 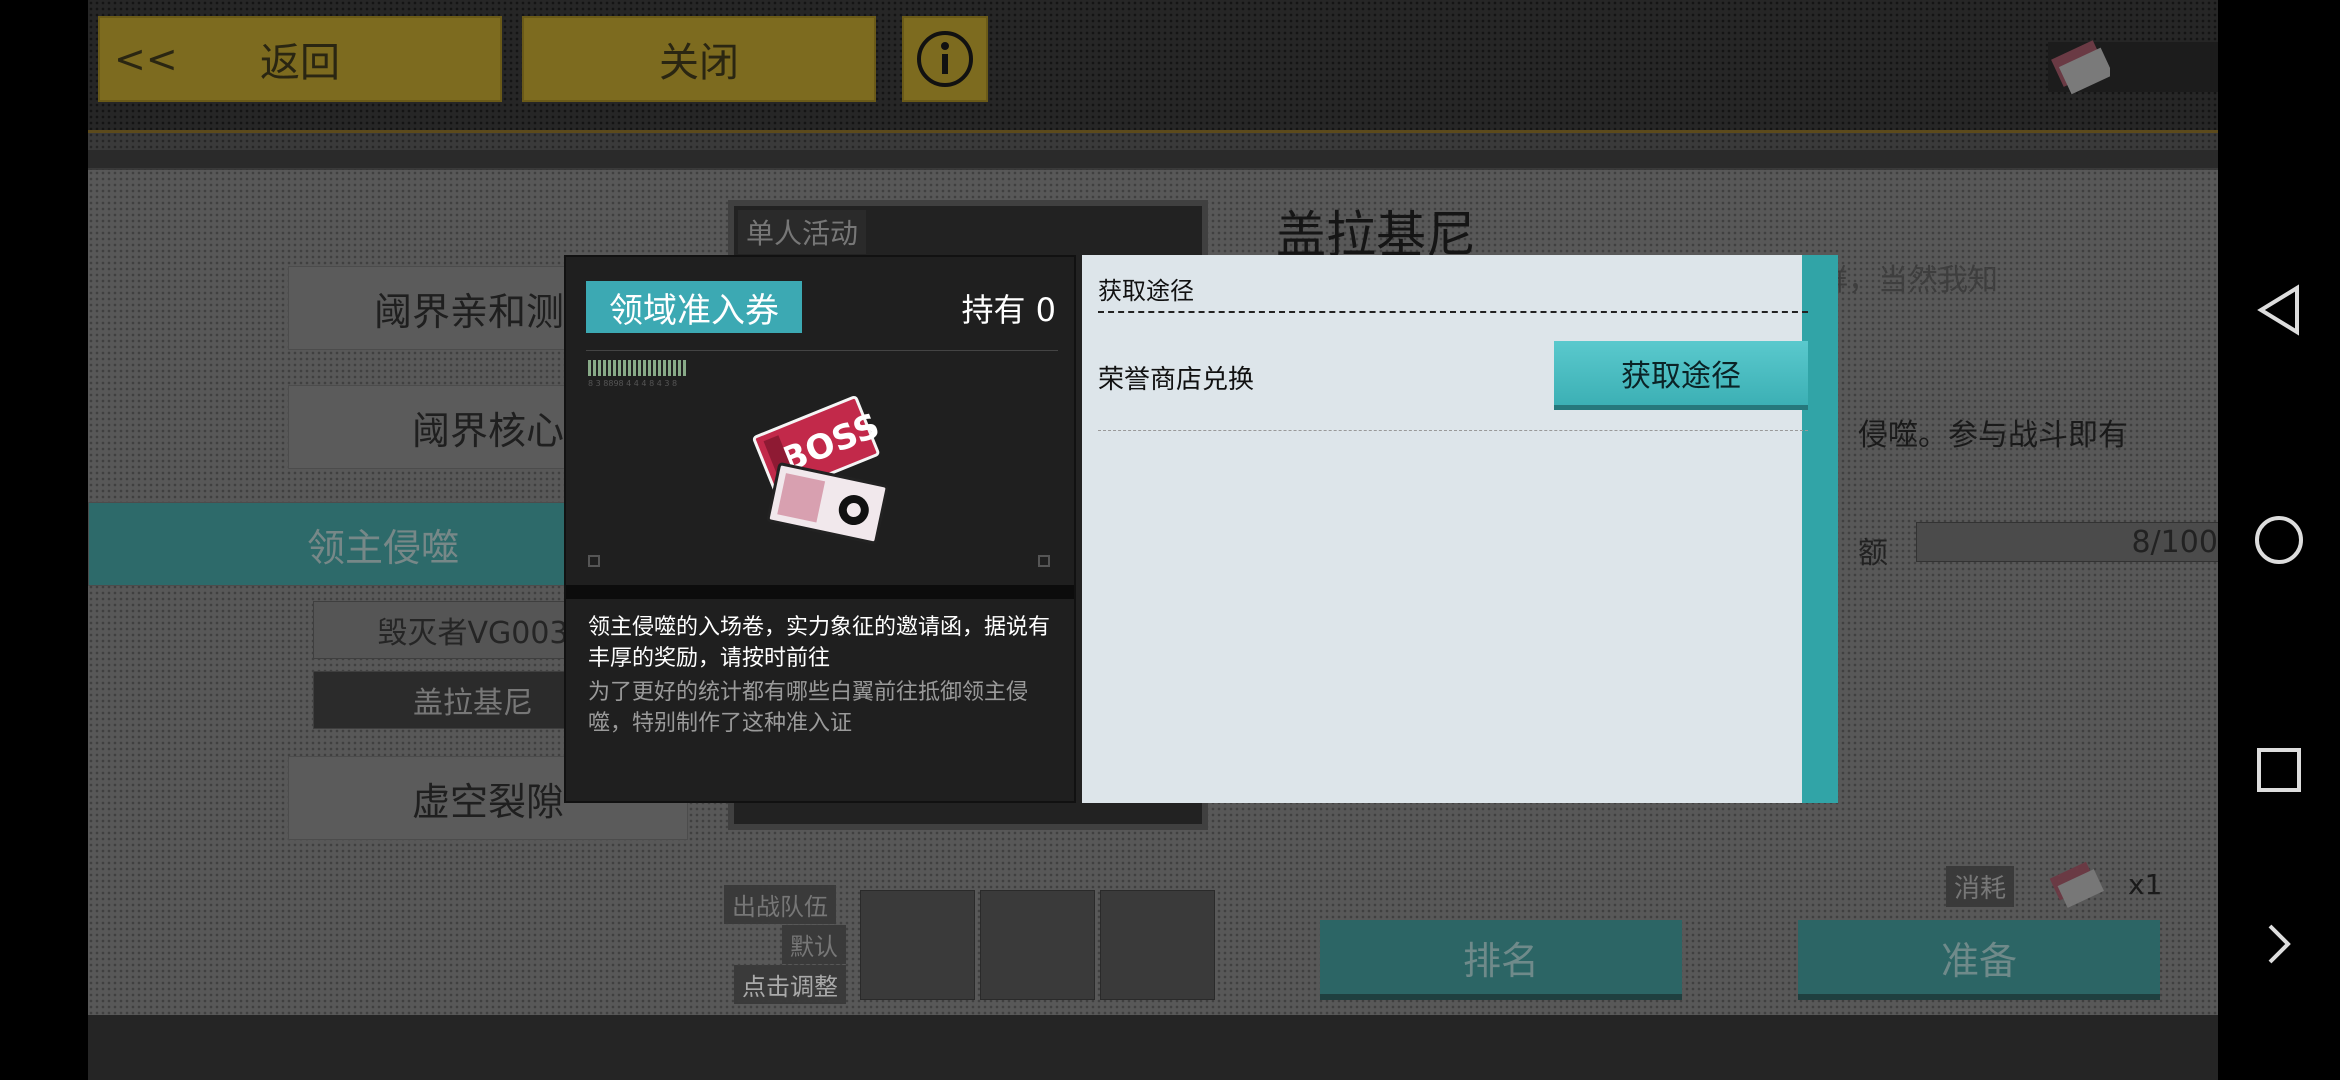 I want to click on system-home-button, so click(x=2279, y=540).